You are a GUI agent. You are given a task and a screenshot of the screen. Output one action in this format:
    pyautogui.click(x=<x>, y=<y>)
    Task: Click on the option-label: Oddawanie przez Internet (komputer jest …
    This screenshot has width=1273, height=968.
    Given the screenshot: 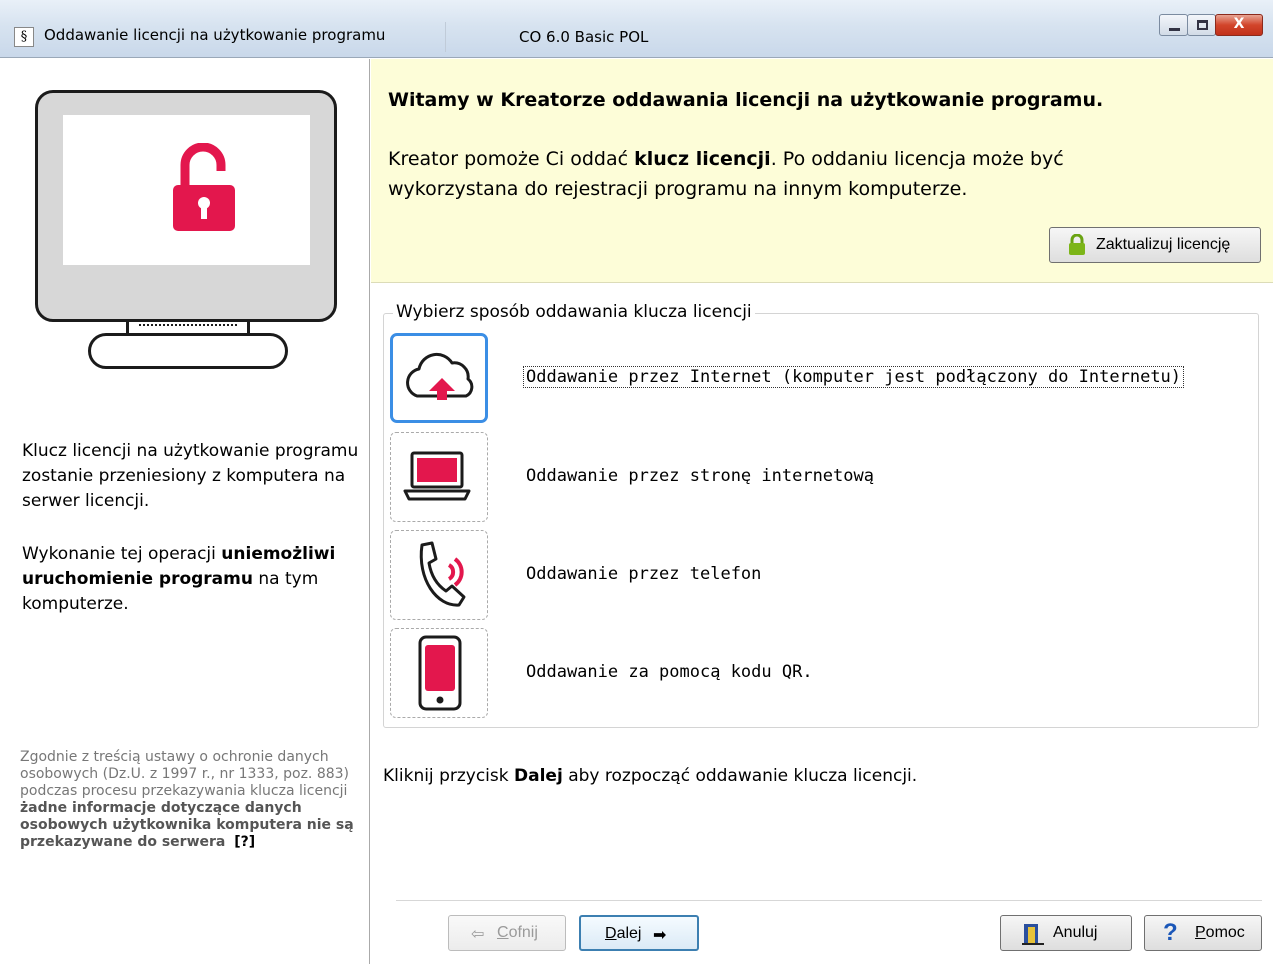 What is the action you would take?
    pyautogui.click(x=853, y=377)
    